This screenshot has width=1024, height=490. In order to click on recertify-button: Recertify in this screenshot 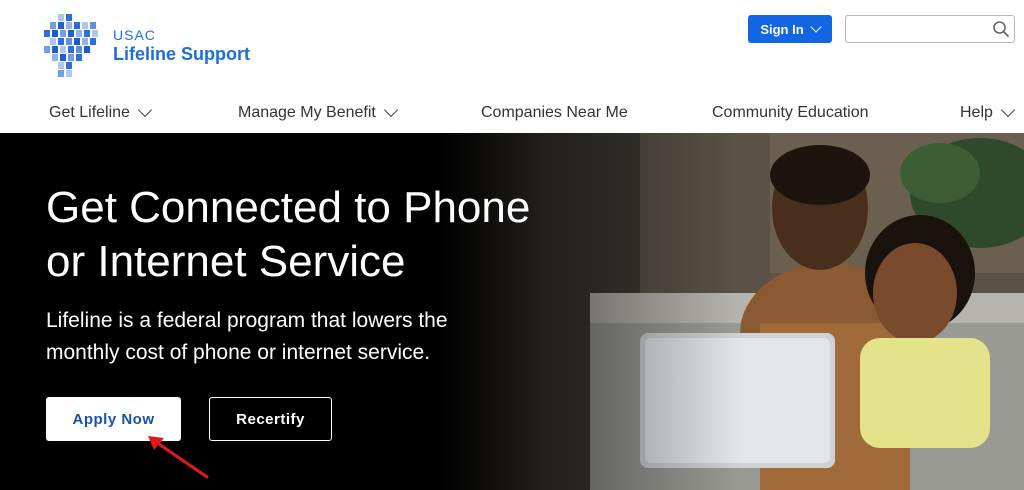, I will do `click(270, 419)`.